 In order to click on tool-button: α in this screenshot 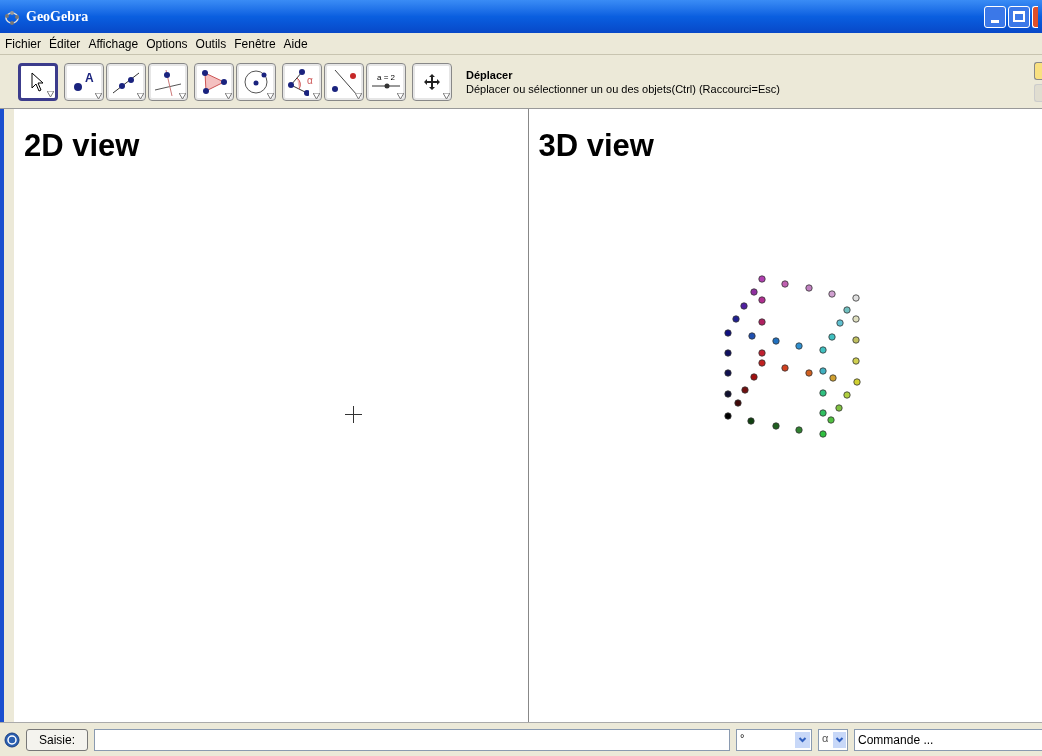, I will do `click(302, 81)`.